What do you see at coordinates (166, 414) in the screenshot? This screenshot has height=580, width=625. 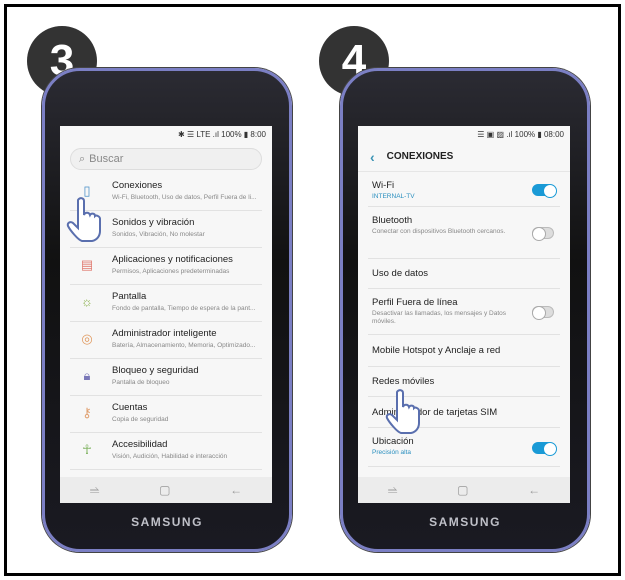 I see `settings-item-cuentas: ⚷ Cuentas Copia de seguridad` at bounding box center [166, 414].